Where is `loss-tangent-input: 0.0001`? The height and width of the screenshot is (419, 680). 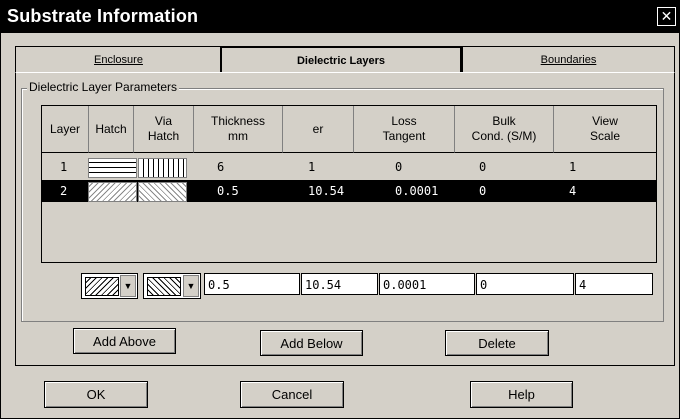 loss-tangent-input: 0.0001 is located at coordinates (427, 284).